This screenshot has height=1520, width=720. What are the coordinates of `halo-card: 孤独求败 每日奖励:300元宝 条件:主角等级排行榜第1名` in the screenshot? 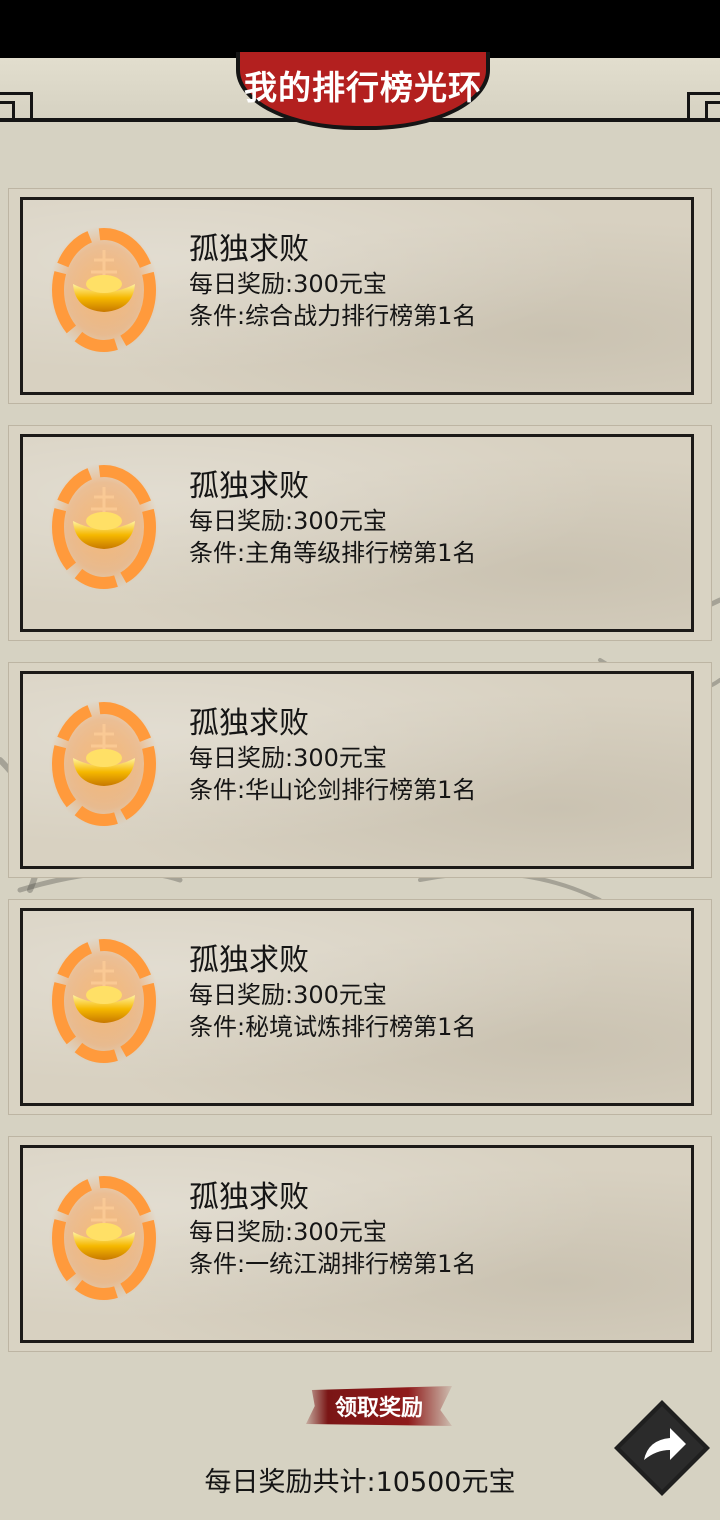 It's located at (360, 533).